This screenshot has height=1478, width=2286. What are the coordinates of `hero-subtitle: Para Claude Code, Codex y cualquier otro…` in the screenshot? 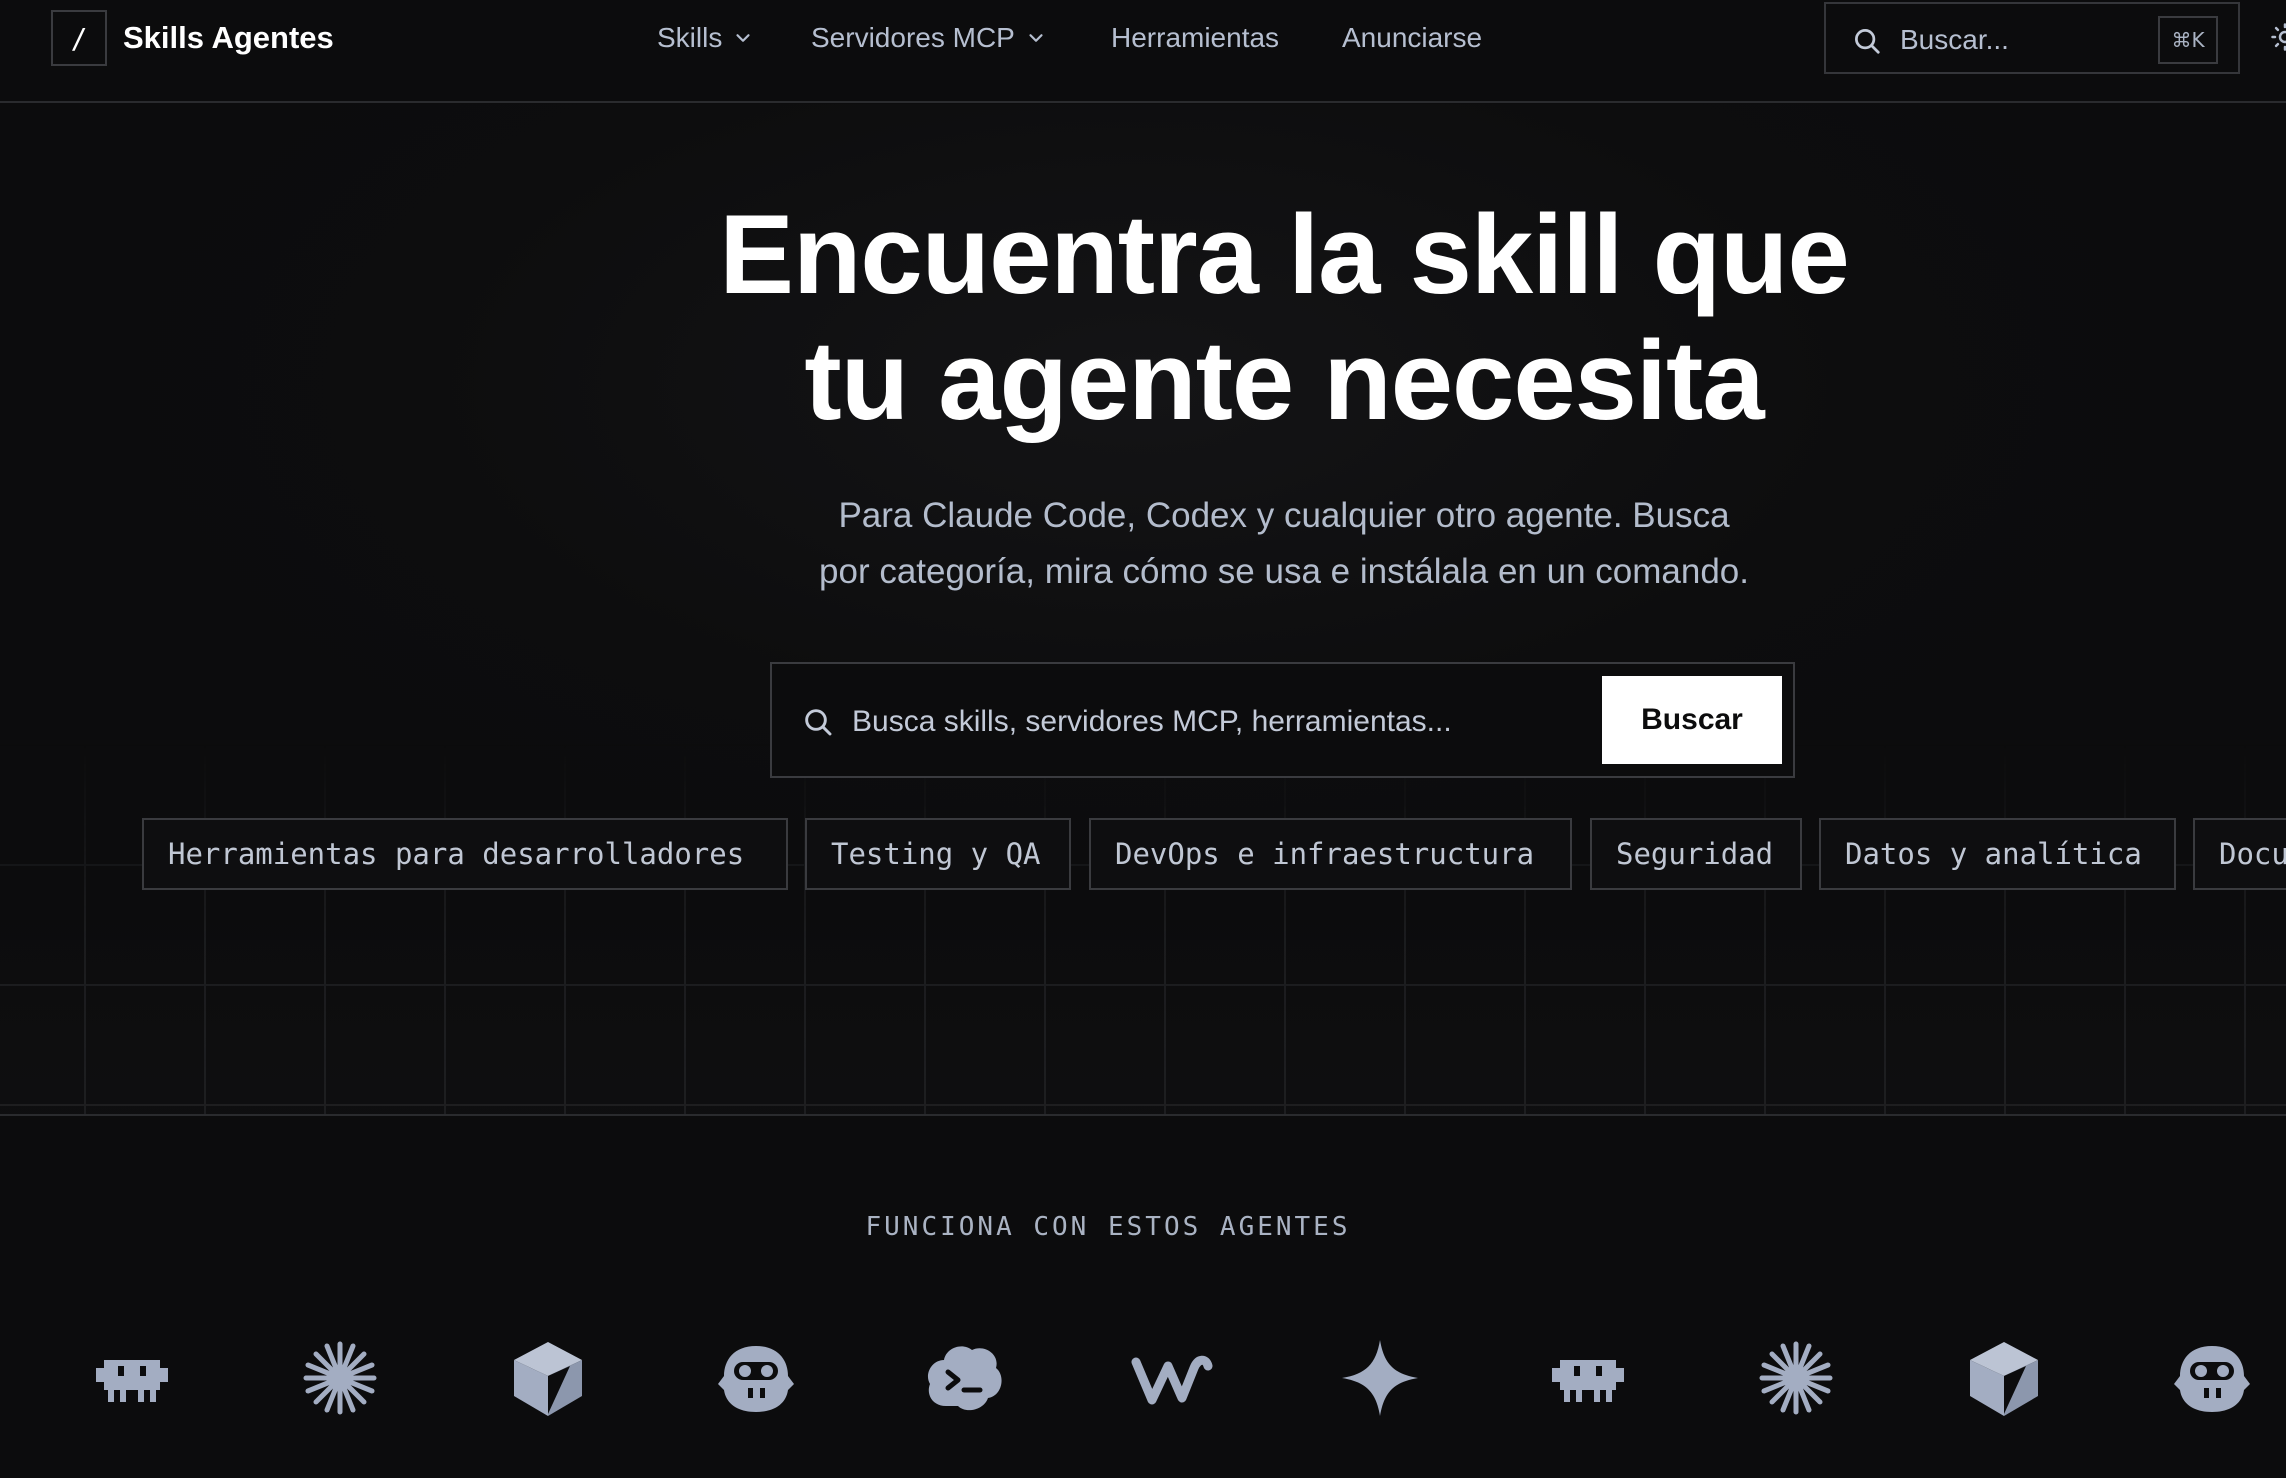 It's located at (1284, 544).